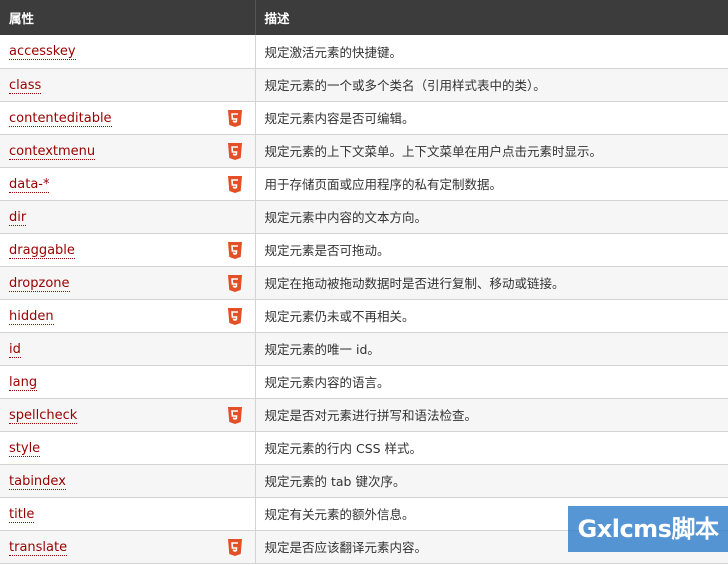 This screenshot has height=566, width=728. Describe the element at coordinates (491, 349) in the screenshot. I see `description-cell: 规定元素的唯一 id。` at that location.